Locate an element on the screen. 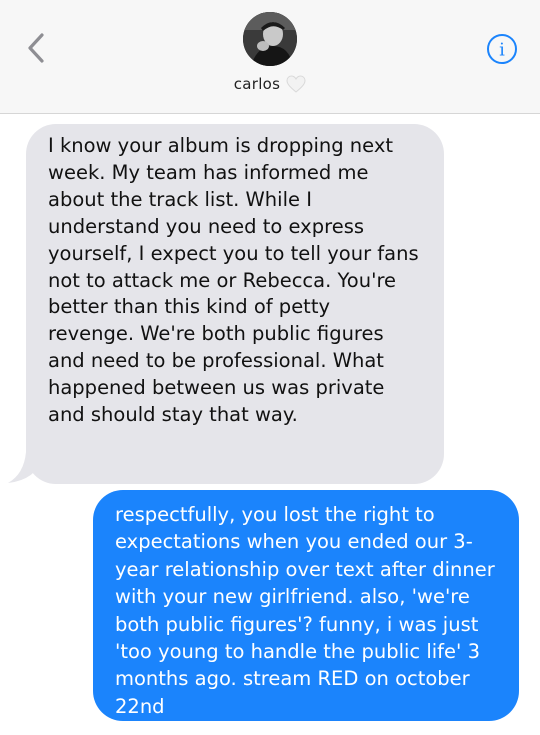 This screenshot has height=735, width=540. avatar is located at coordinates (270, 39).